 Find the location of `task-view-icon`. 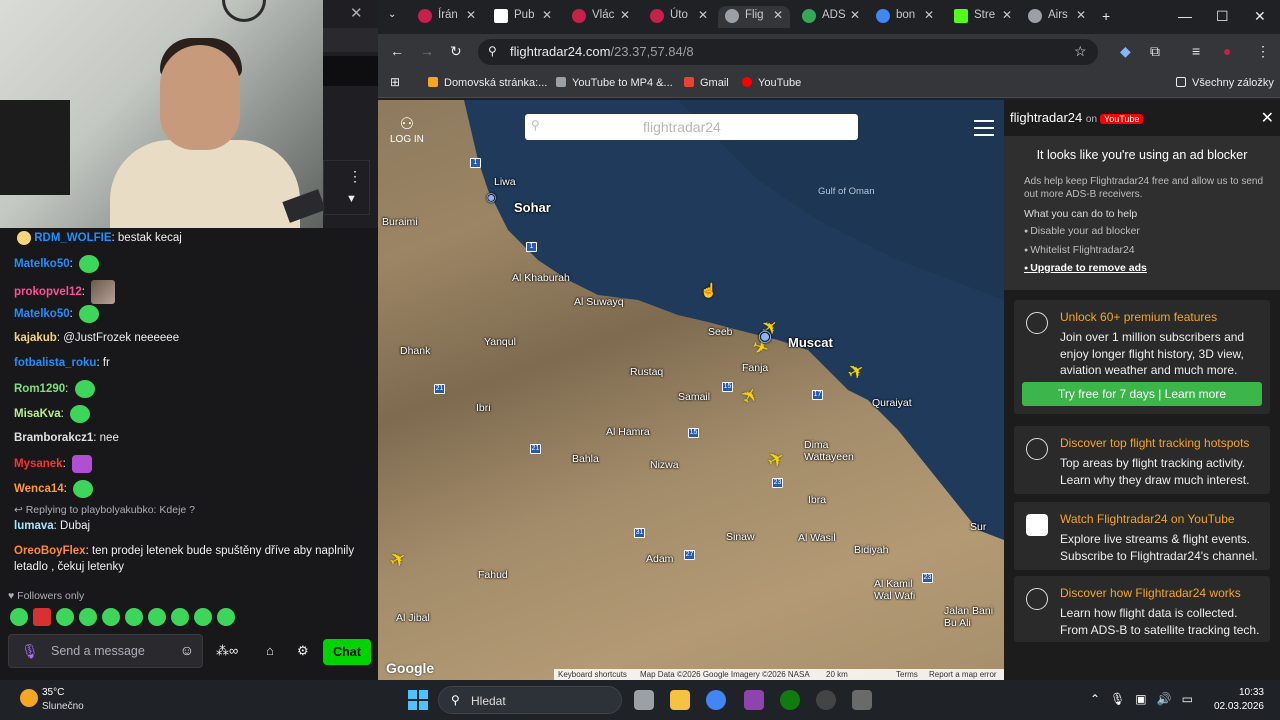

task-view-icon is located at coordinates (644, 700).